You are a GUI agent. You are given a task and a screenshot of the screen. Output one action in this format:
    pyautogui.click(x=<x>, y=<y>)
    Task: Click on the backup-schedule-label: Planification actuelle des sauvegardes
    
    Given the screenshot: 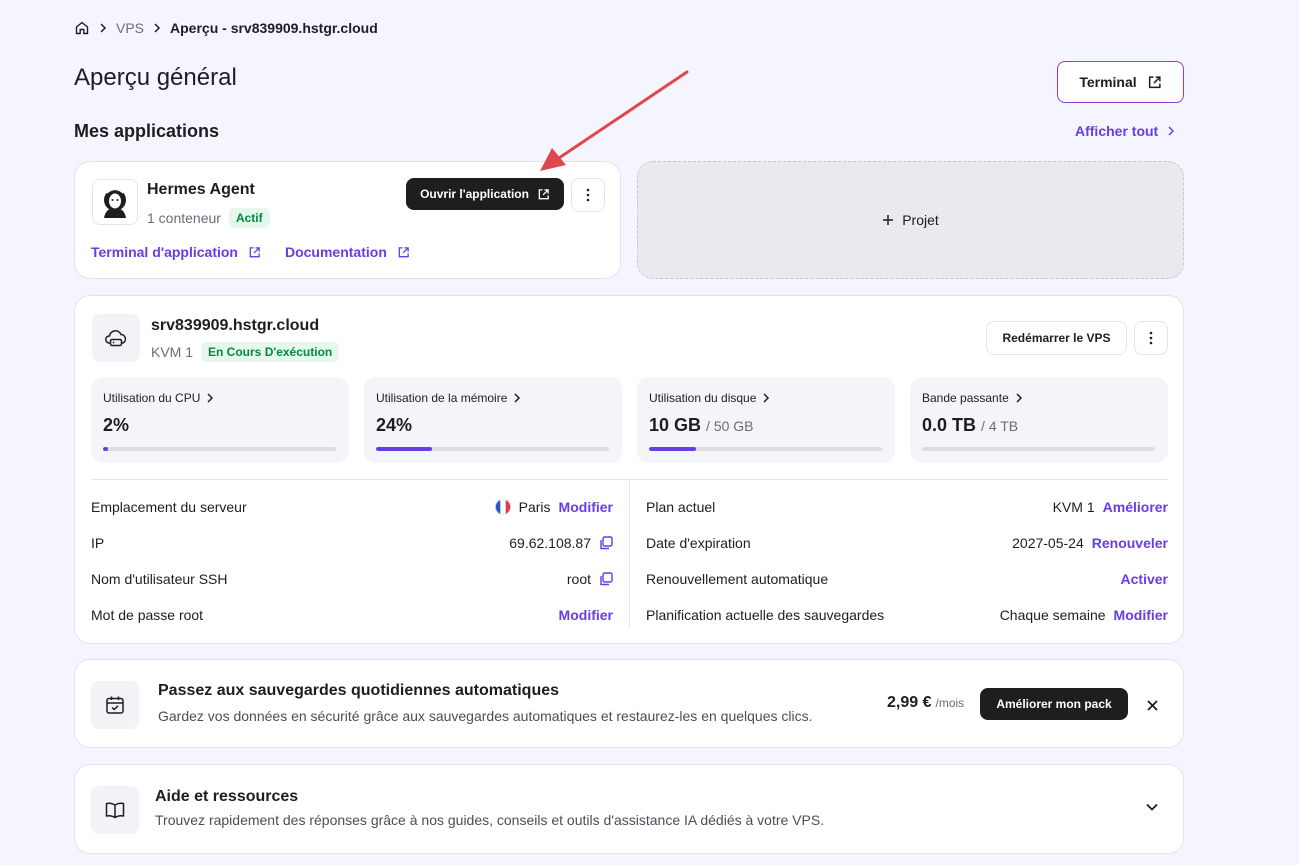 What is the action you would take?
    pyautogui.click(x=765, y=615)
    